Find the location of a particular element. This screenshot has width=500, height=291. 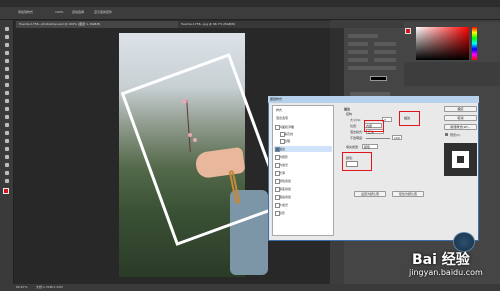

brush-tool-icon is located at coordinates (7, 85).